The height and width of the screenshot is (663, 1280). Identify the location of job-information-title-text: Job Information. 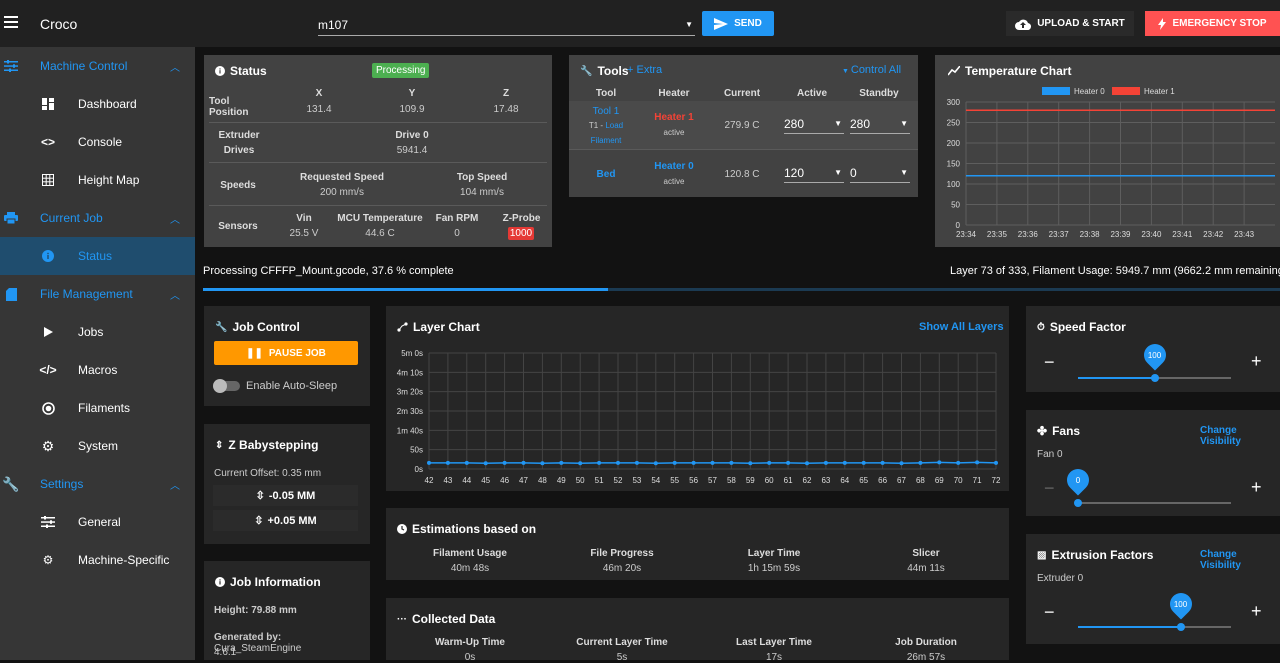
(275, 582).